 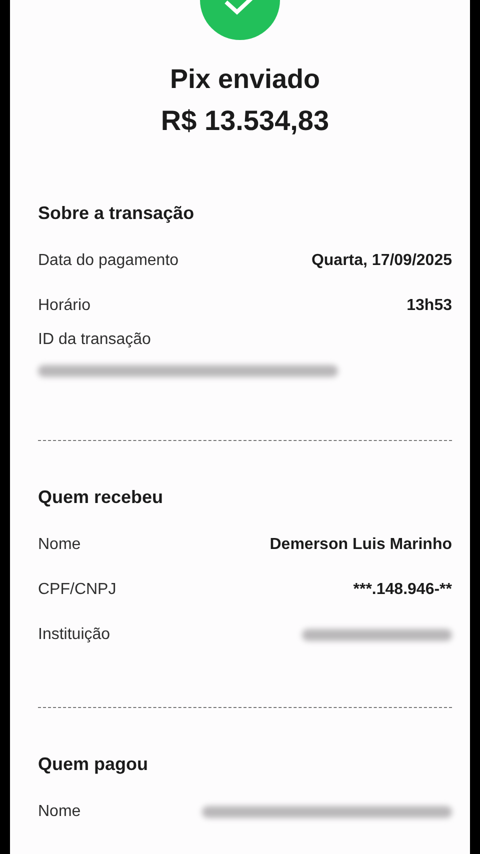 What do you see at coordinates (429, 305) in the screenshot?
I see `row-value: 13h53` at bounding box center [429, 305].